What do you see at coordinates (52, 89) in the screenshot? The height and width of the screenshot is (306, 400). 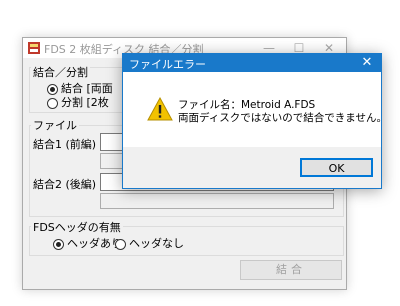 I see `merge-radio-dot` at bounding box center [52, 89].